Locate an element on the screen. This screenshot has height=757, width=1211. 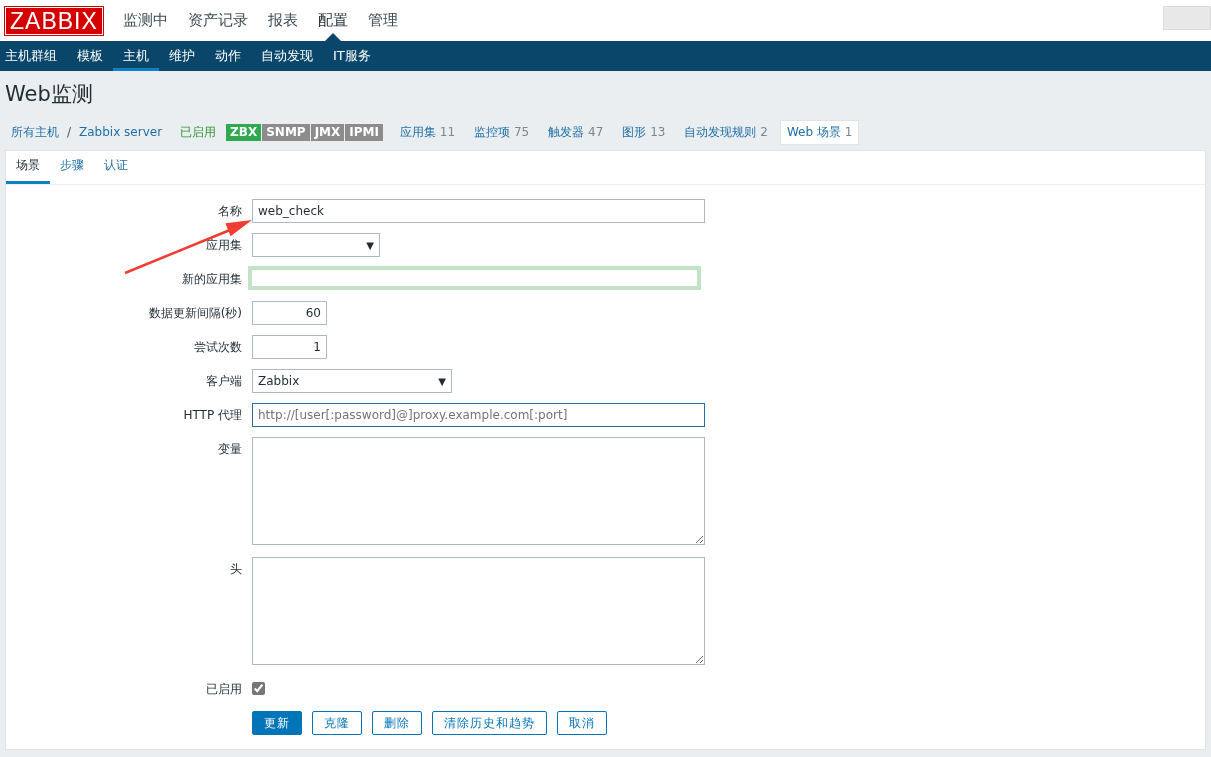
field-label: 已启用 is located at coordinates (224, 689).